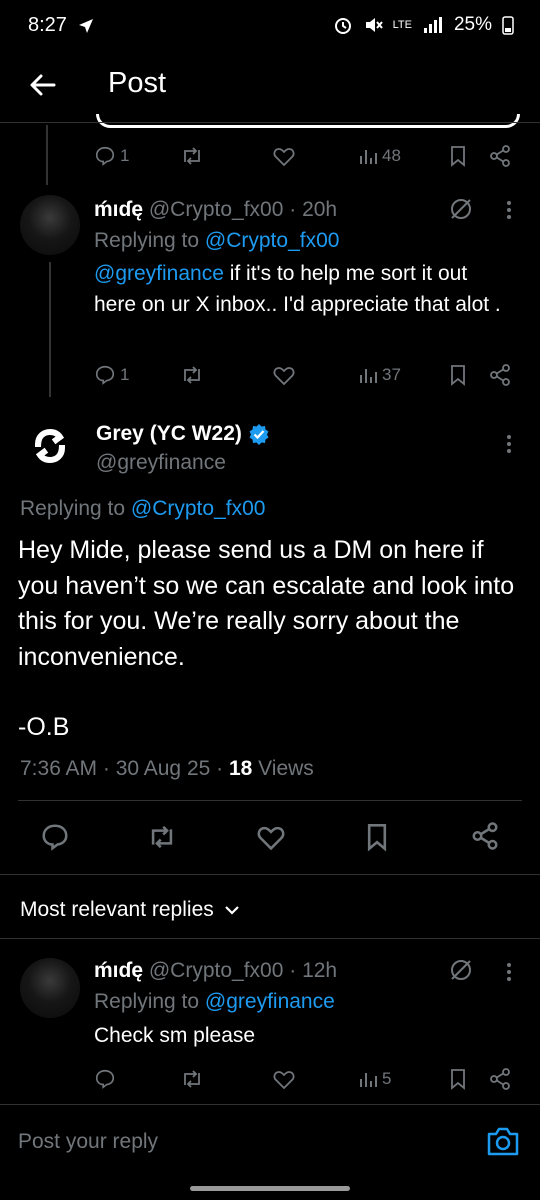 Image resolution: width=540 pixels, height=1200 pixels. What do you see at coordinates (379, 375) in the screenshot?
I see `views-button: 37` at bounding box center [379, 375].